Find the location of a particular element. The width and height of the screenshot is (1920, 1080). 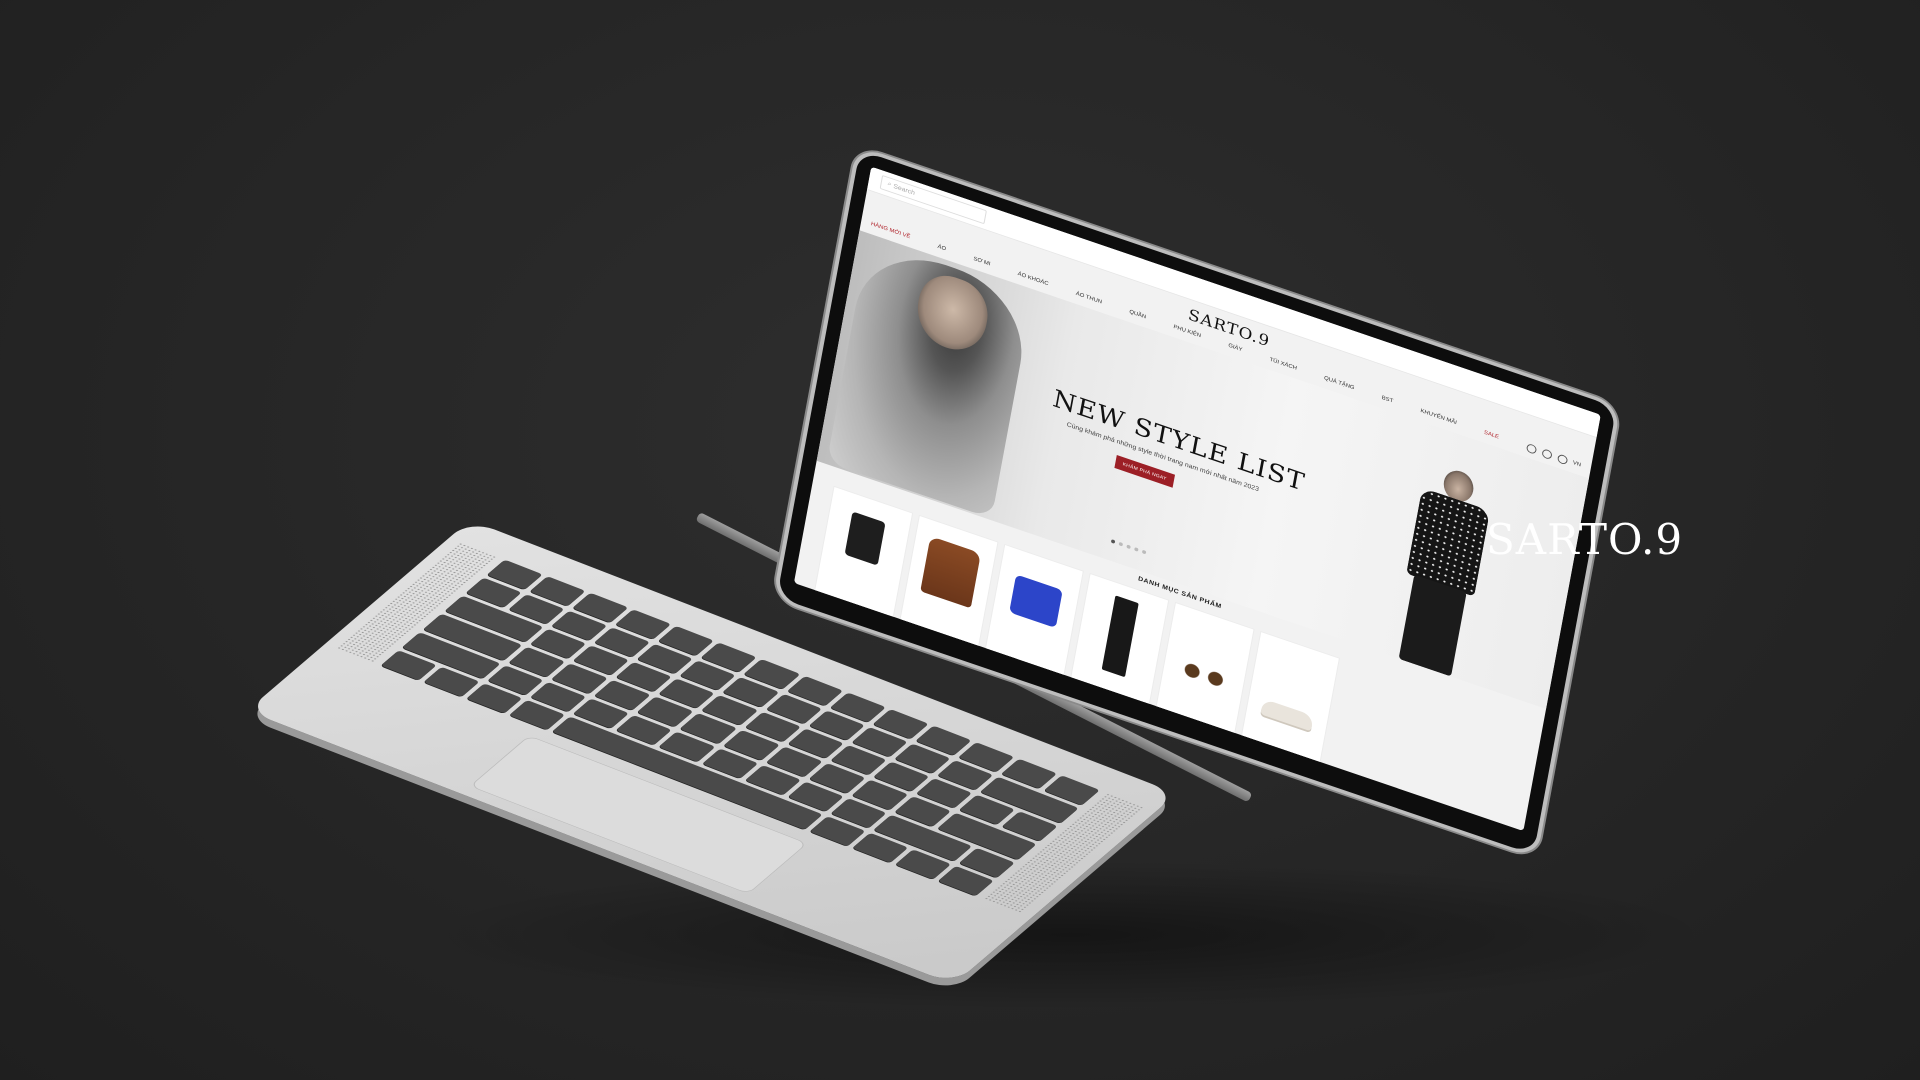

hero-model-right-pants is located at coordinates (1432, 625).